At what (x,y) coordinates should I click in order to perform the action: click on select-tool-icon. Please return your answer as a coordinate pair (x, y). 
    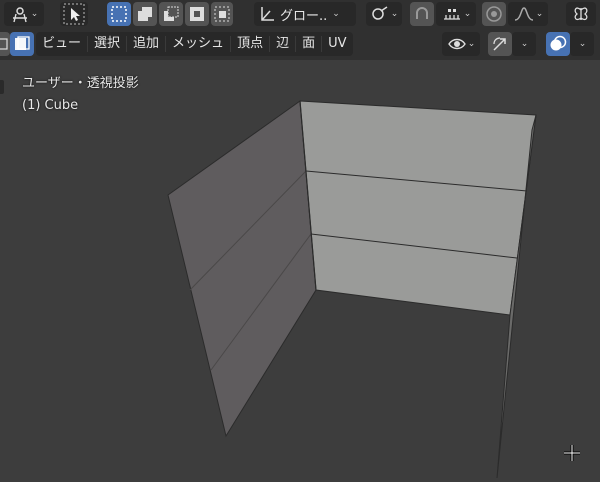
    Looking at the image, I should click on (74, 14).